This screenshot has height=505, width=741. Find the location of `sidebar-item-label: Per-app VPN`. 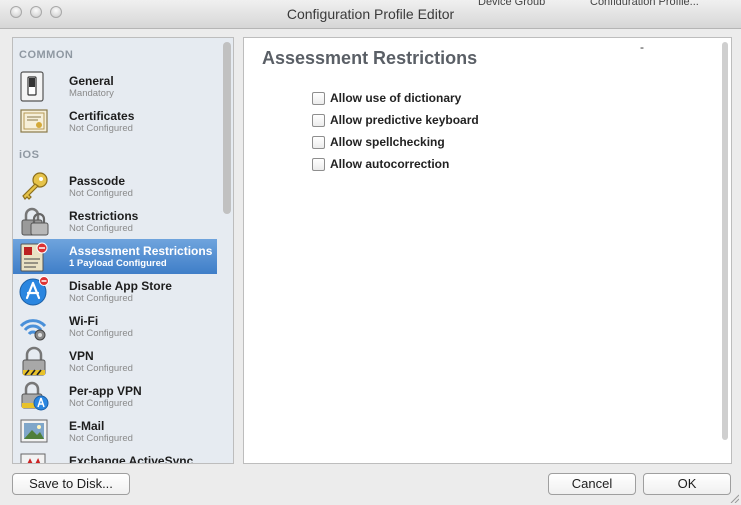

sidebar-item-label: Per-app VPN is located at coordinates (105, 391).